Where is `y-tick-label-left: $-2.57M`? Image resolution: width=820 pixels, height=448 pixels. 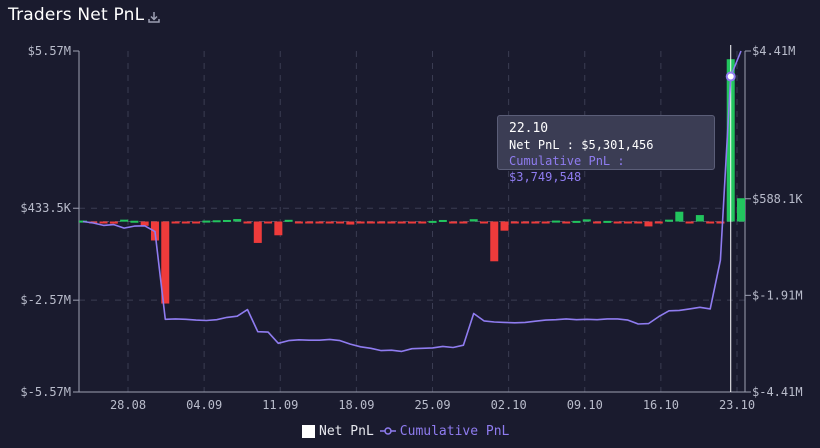 y-tick-label-left: $-2.57M is located at coordinates (45, 300).